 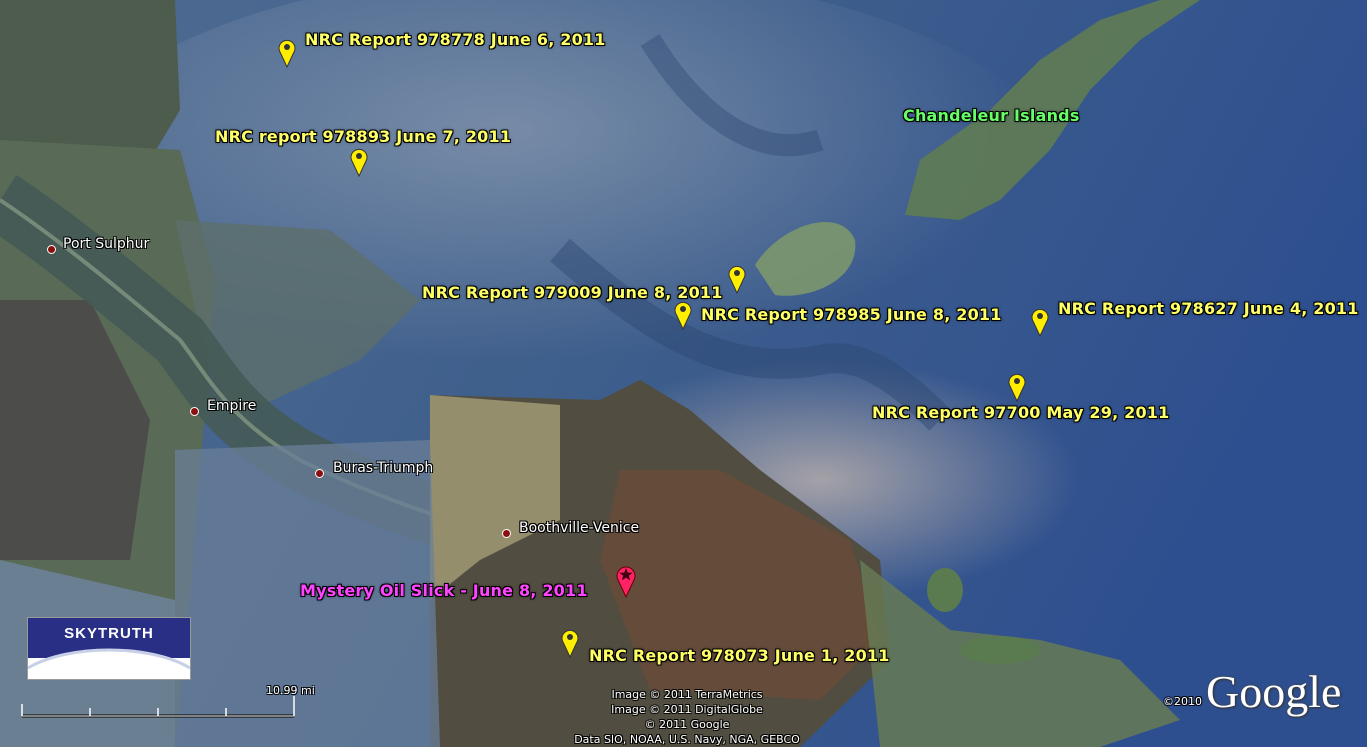 What do you see at coordinates (687, 709) in the screenshot?
I see `imagery-credit-digitalglobe: Image © 2011 DigitalGlobe` at bounding box center [687, 709].